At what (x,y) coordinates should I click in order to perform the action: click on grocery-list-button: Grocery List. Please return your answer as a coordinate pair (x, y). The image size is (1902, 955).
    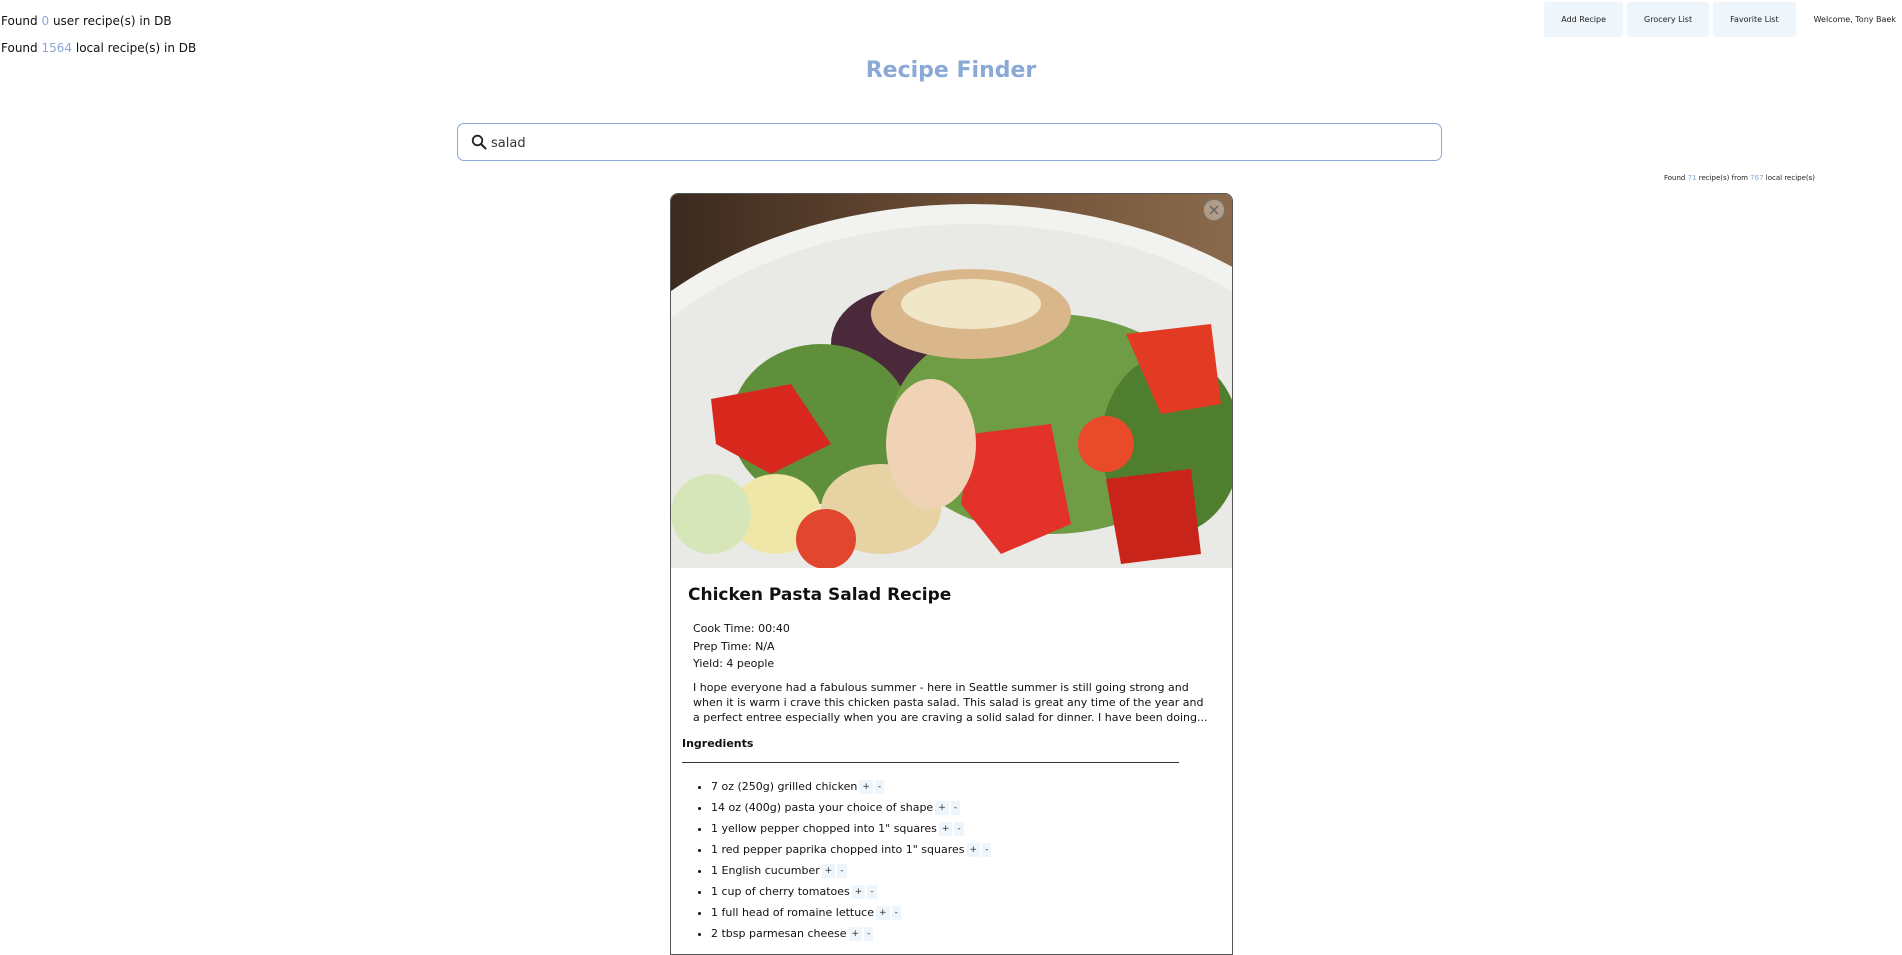
    Looking at the image, I should click on (1668, 19).